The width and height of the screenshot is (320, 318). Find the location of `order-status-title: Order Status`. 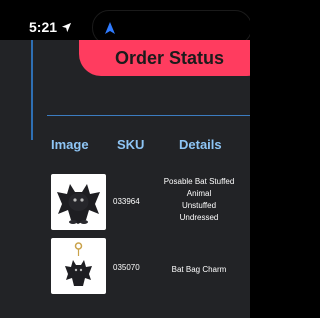

order-status-title: Order Status is located at coordinates (170, 57).